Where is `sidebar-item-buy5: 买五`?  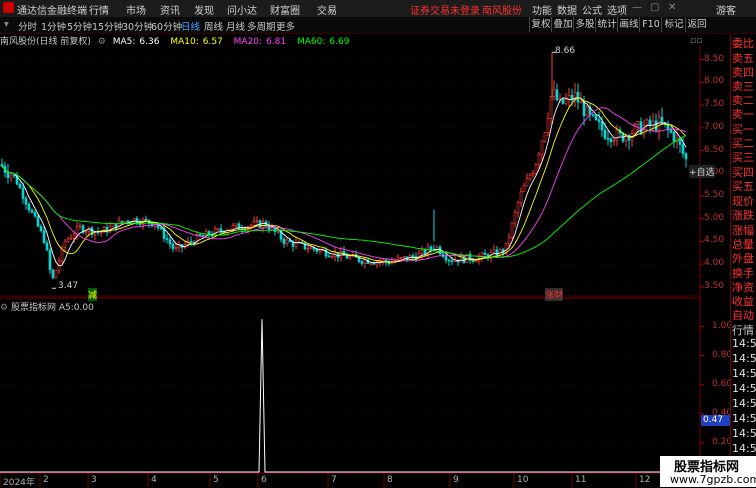
sidebar-item-buy5: 买五 is located at coordinates (743, 186).